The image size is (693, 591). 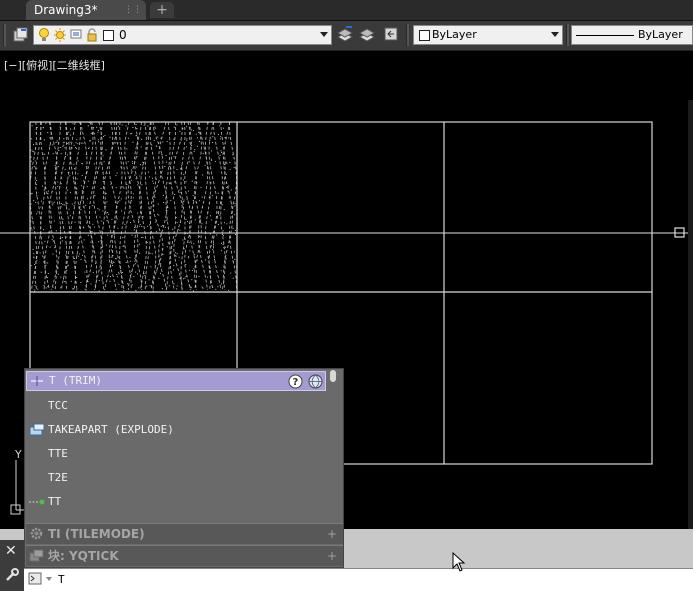 What do you see at coordinates (176, 430) in the screenshot?
I see `suggestion-item: TAKEAPART (EXPLODE)` at bounding box center [176, 430].